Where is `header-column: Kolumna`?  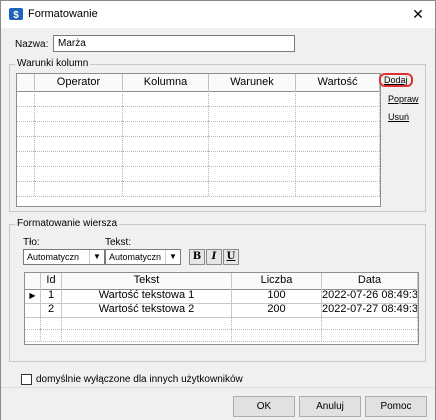 header-column: Kolumna is located at coordinates (166, 82).